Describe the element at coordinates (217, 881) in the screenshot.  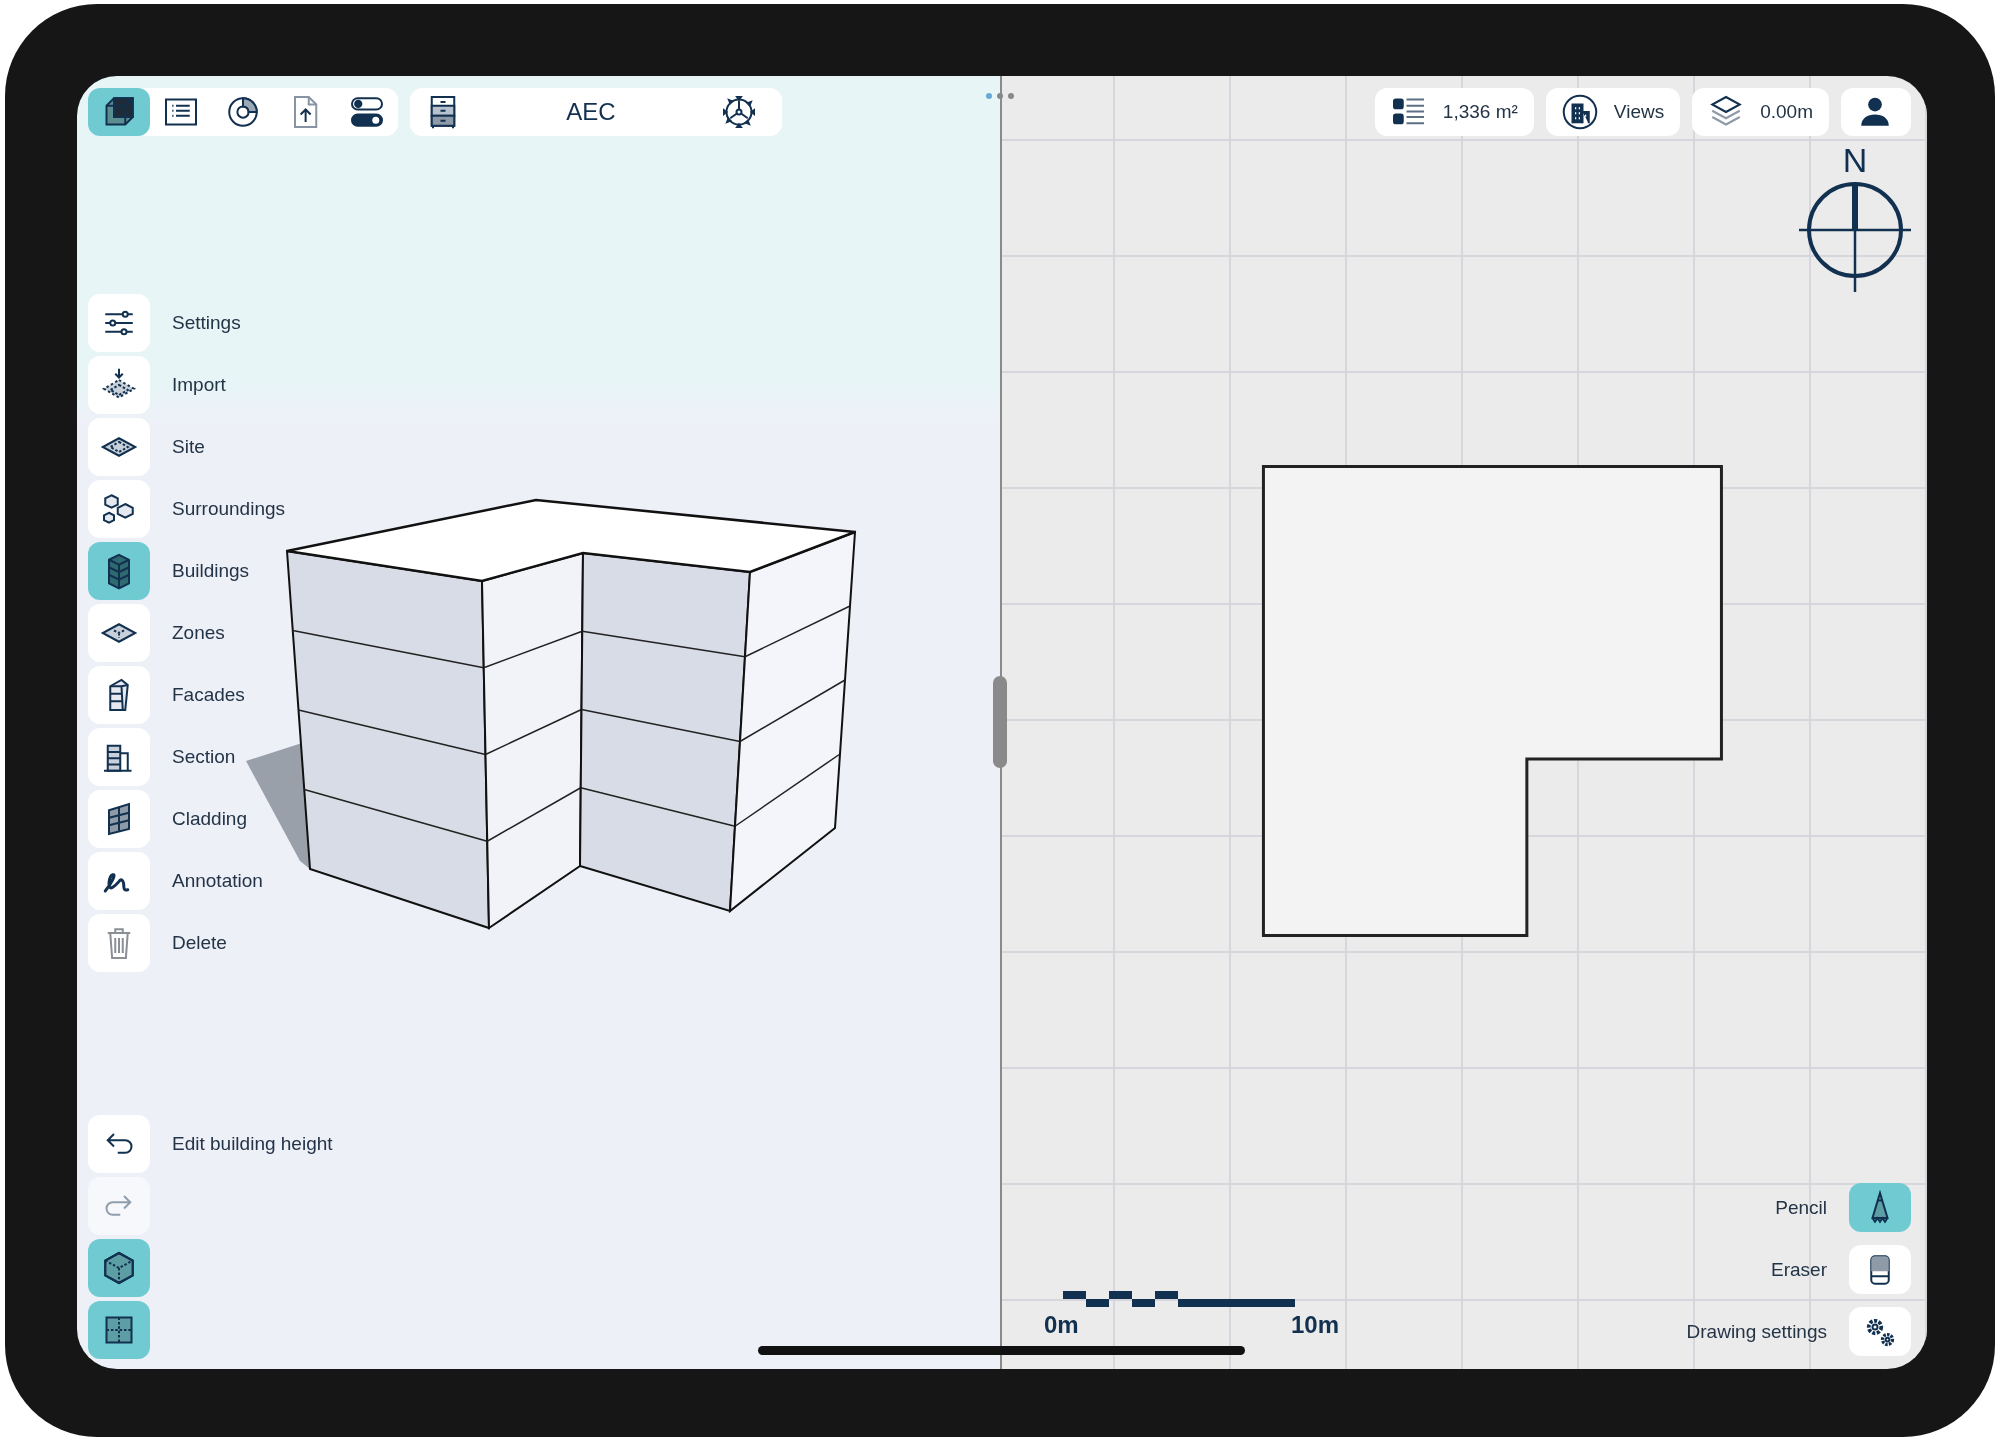
I see `menu-label: Annotation` at that location.